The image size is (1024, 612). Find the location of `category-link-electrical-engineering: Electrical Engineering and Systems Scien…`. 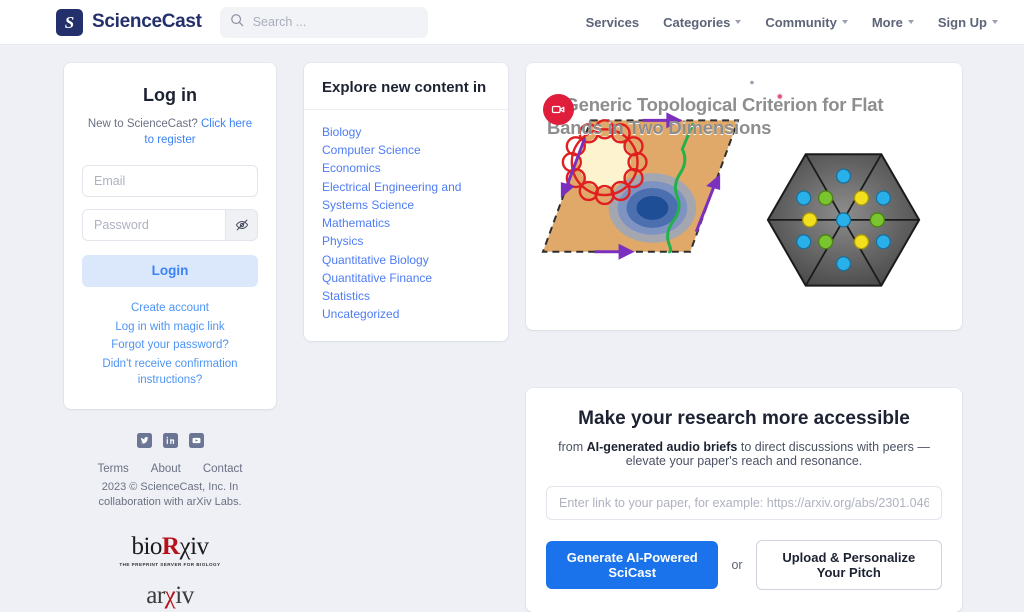

category-link-electrical-engineering: Electrical Engineering and Systems Scien… is located at coordinates (406, 196).